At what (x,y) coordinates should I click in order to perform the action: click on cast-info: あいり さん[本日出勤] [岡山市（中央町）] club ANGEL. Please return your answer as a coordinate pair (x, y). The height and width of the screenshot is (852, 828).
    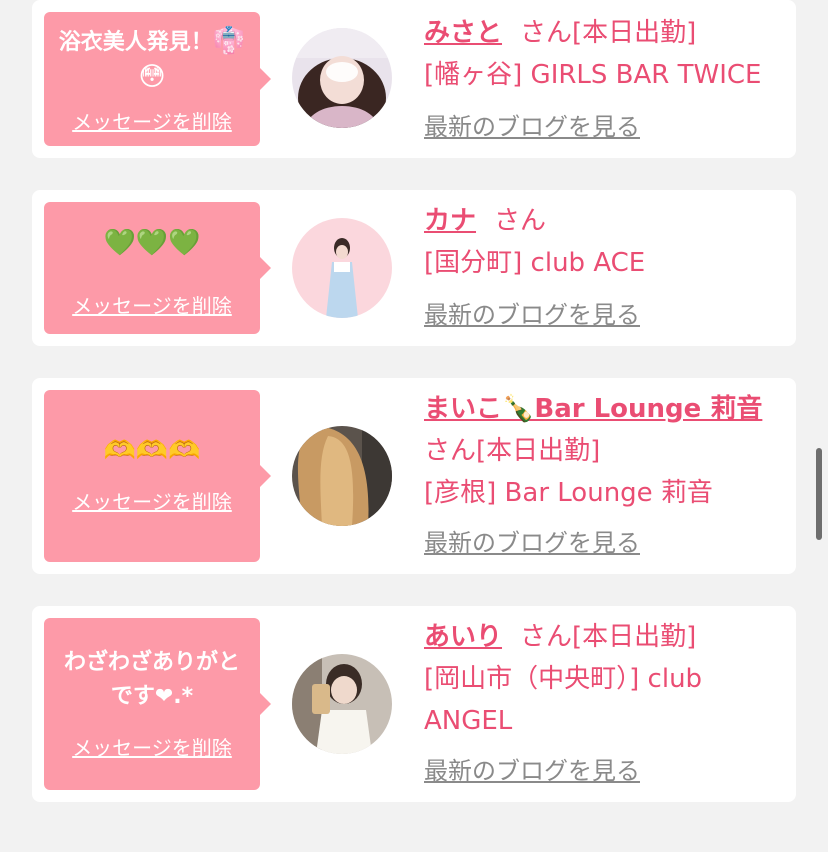
    Looking at the image, I should click on (604, 679).